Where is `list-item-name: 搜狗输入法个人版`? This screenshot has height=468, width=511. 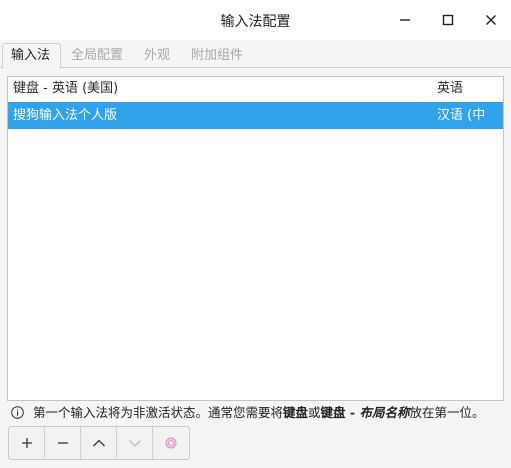
list-item-name: 搜狗输入法个人版 is located at coordinates (65, 115).